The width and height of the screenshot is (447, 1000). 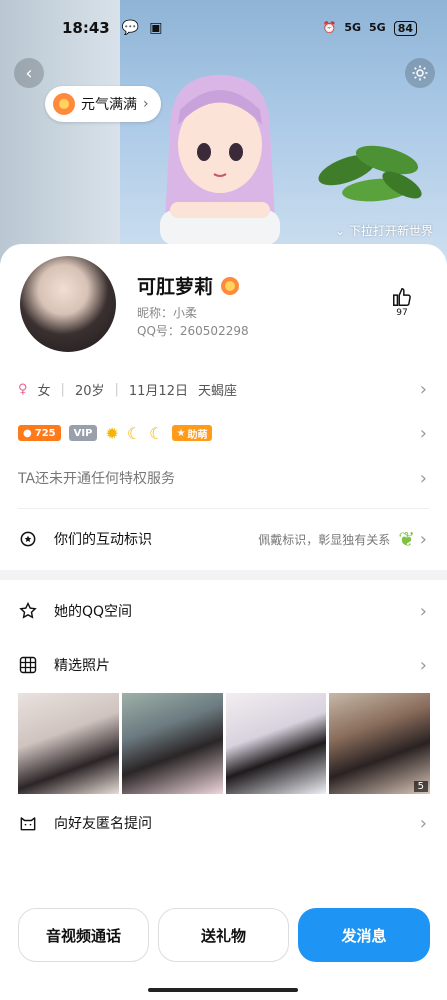 I want to click on send-message-button: 发消息, so click(x=364, y=935).